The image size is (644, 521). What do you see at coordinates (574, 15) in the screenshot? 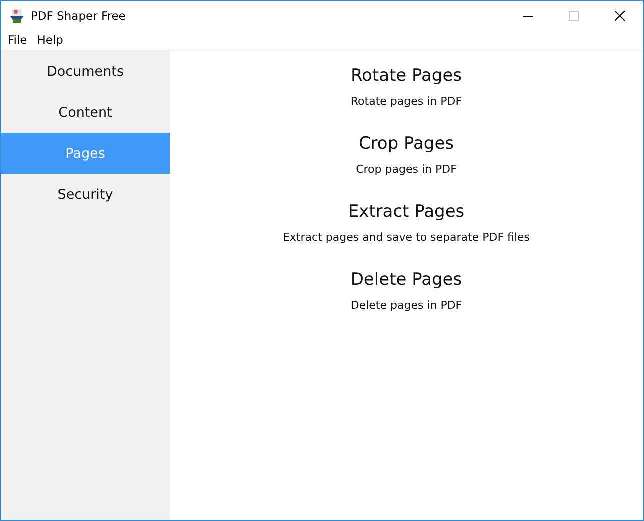
I see `maximize-icon` at bounding box center [574, 15].